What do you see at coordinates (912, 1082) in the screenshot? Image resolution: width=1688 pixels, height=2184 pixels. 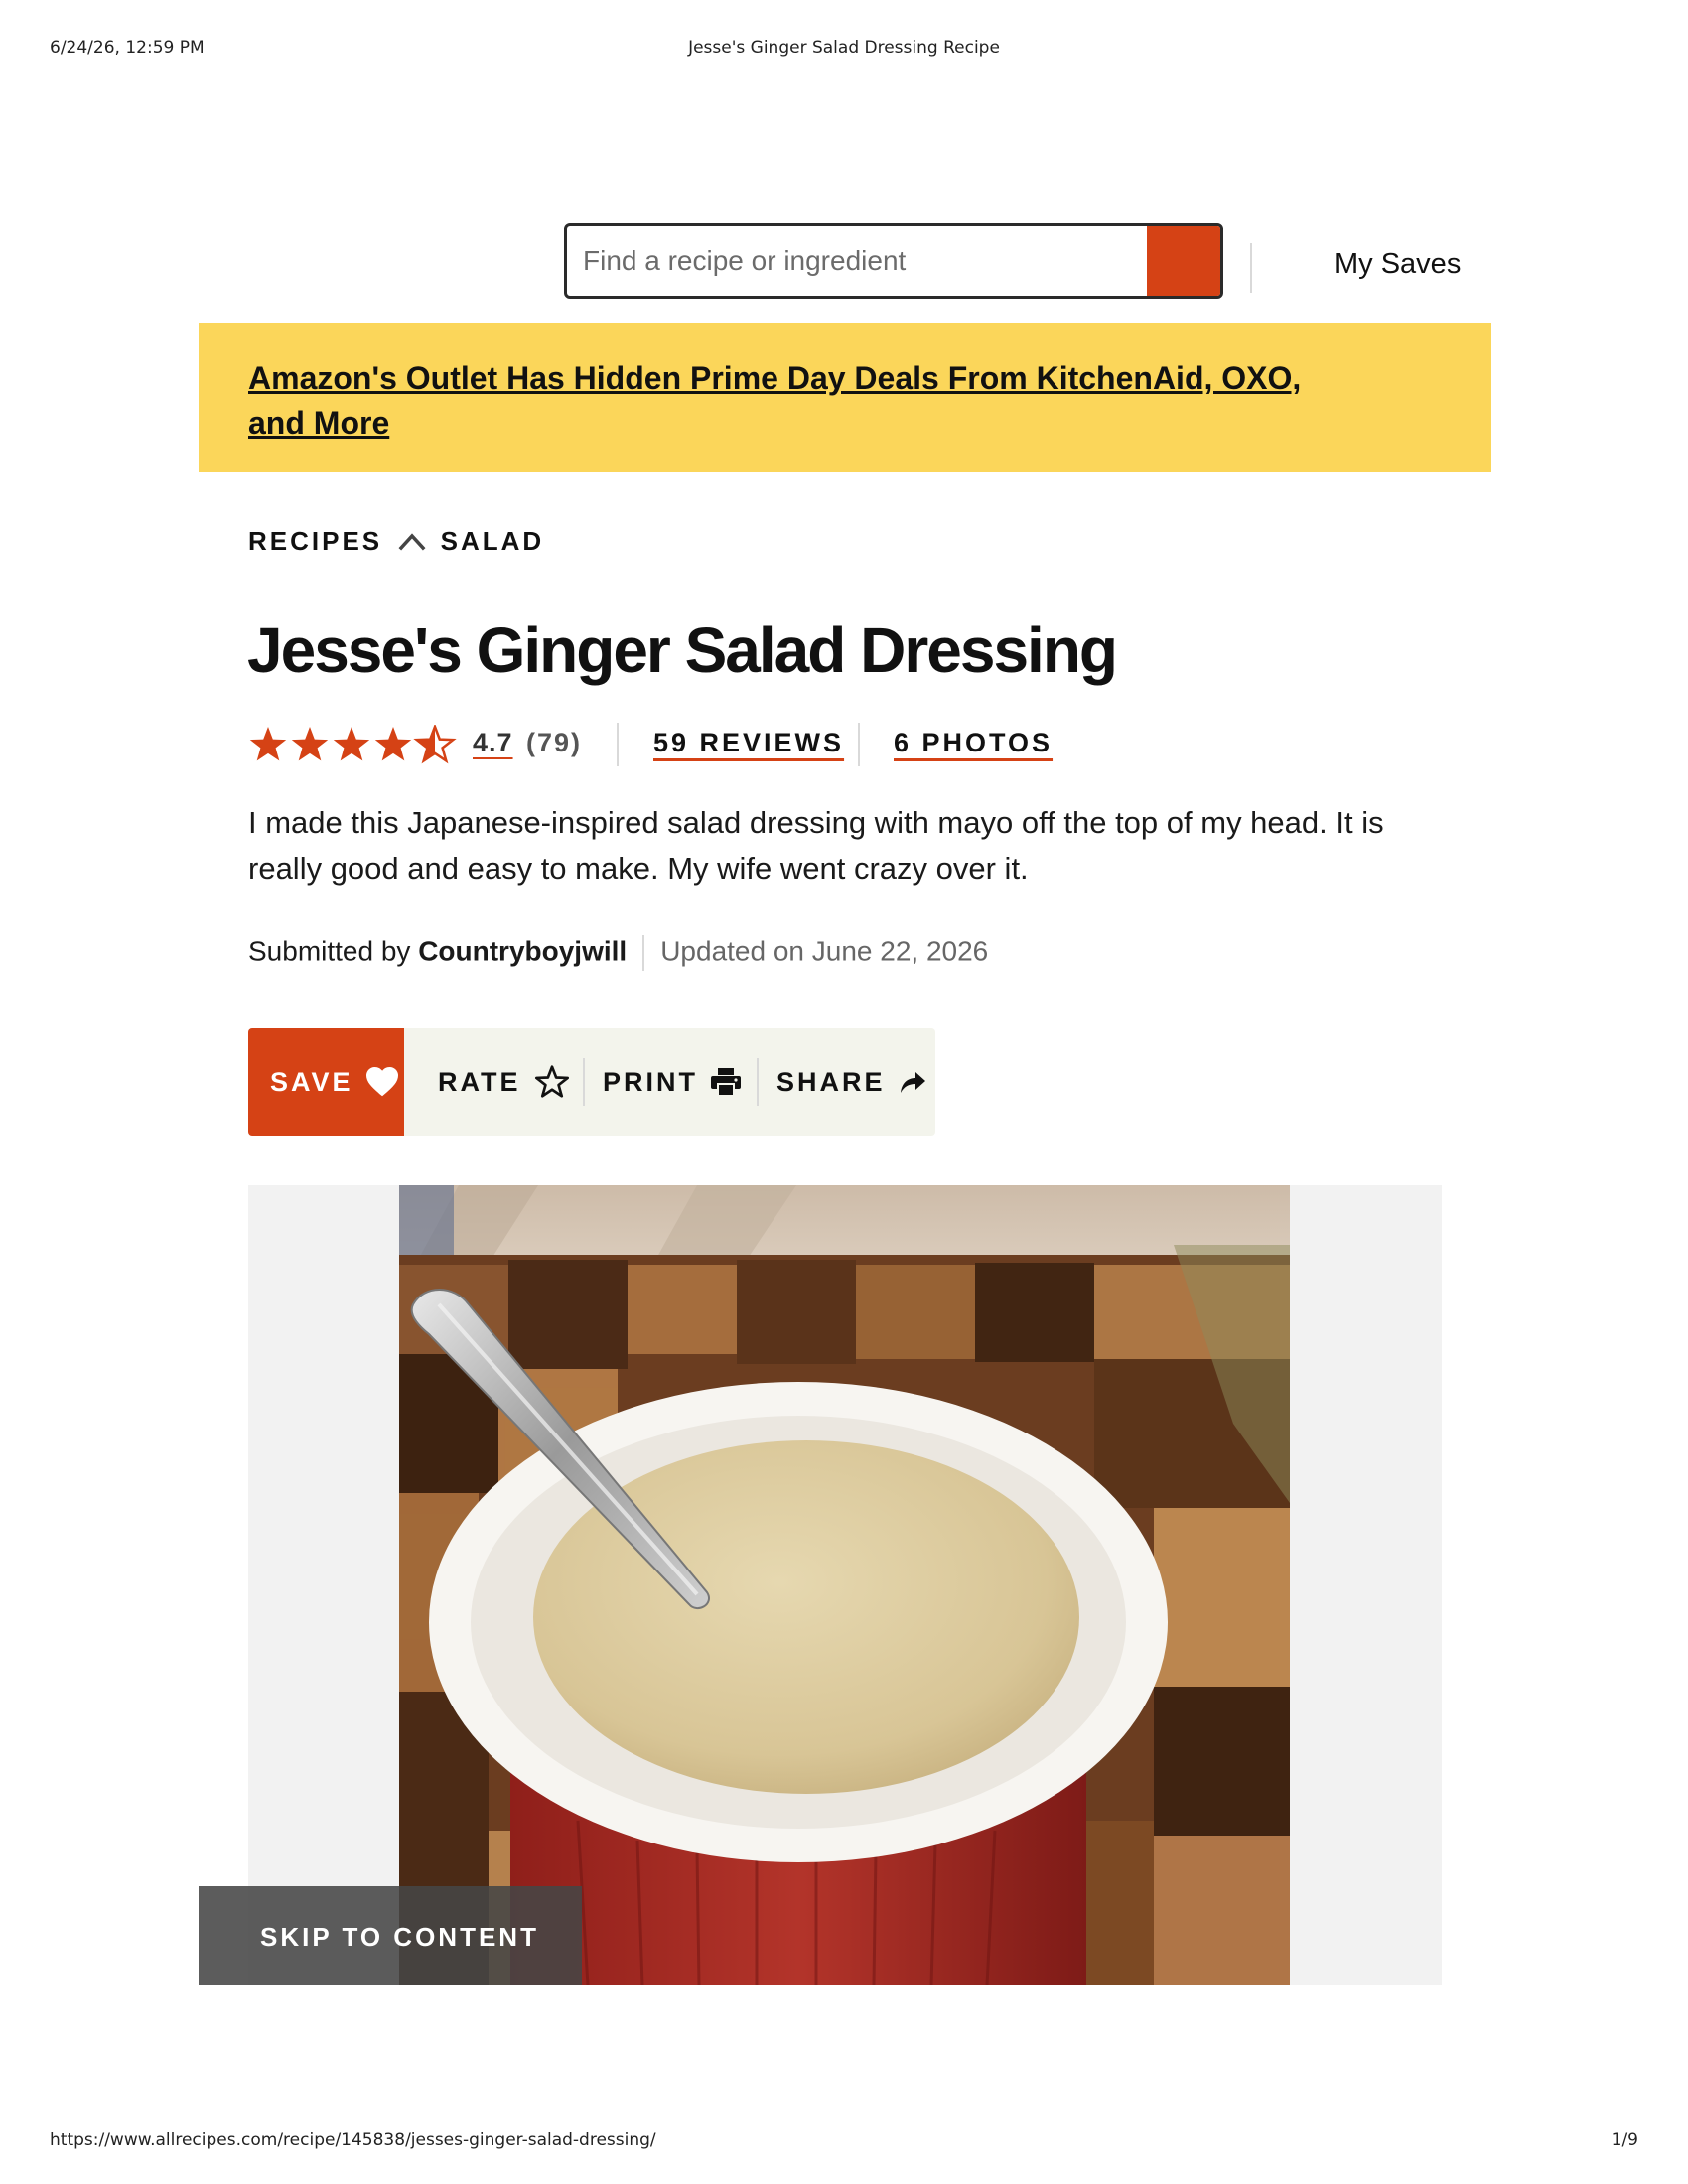 I see `share-arrow-icon` at bounding box center [912, 1082].